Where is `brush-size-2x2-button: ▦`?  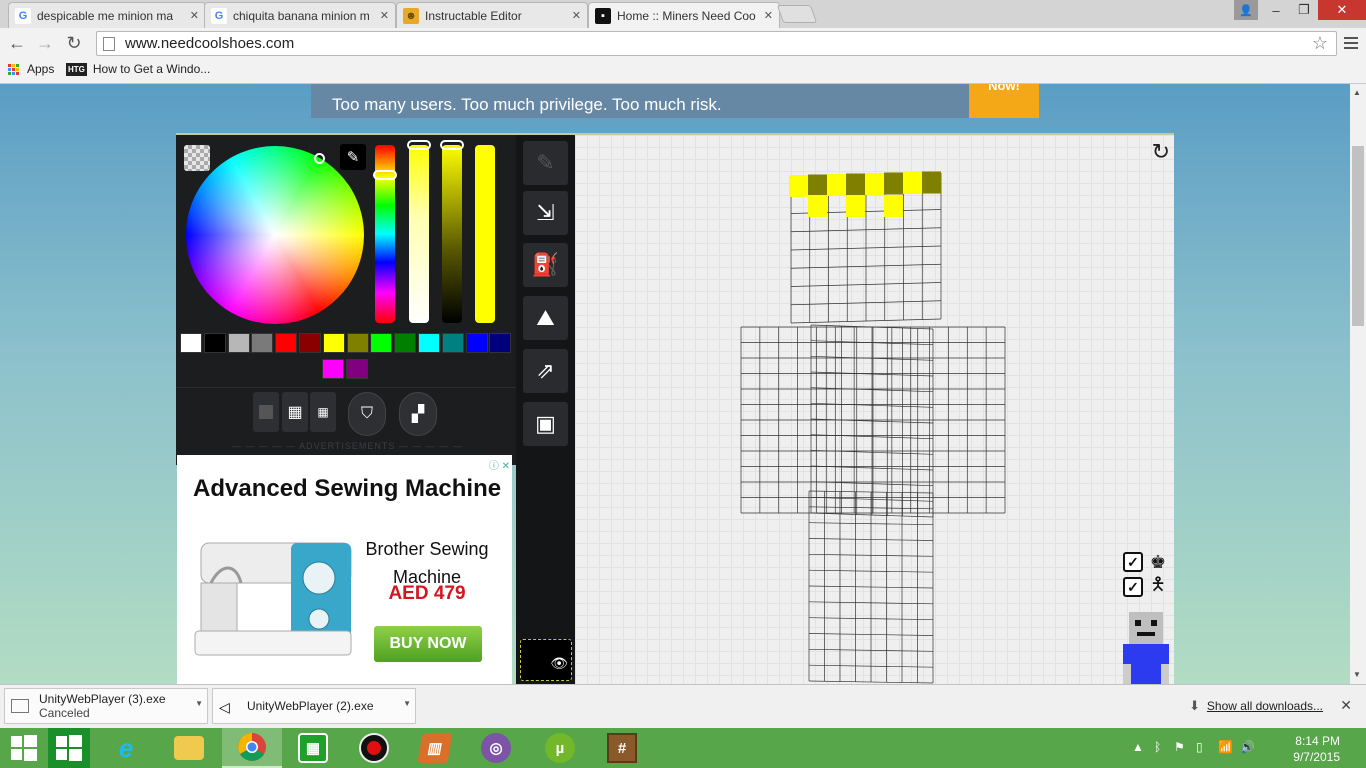
brush-size-2x2-button: ▦ is located at coordinates (295, 412).